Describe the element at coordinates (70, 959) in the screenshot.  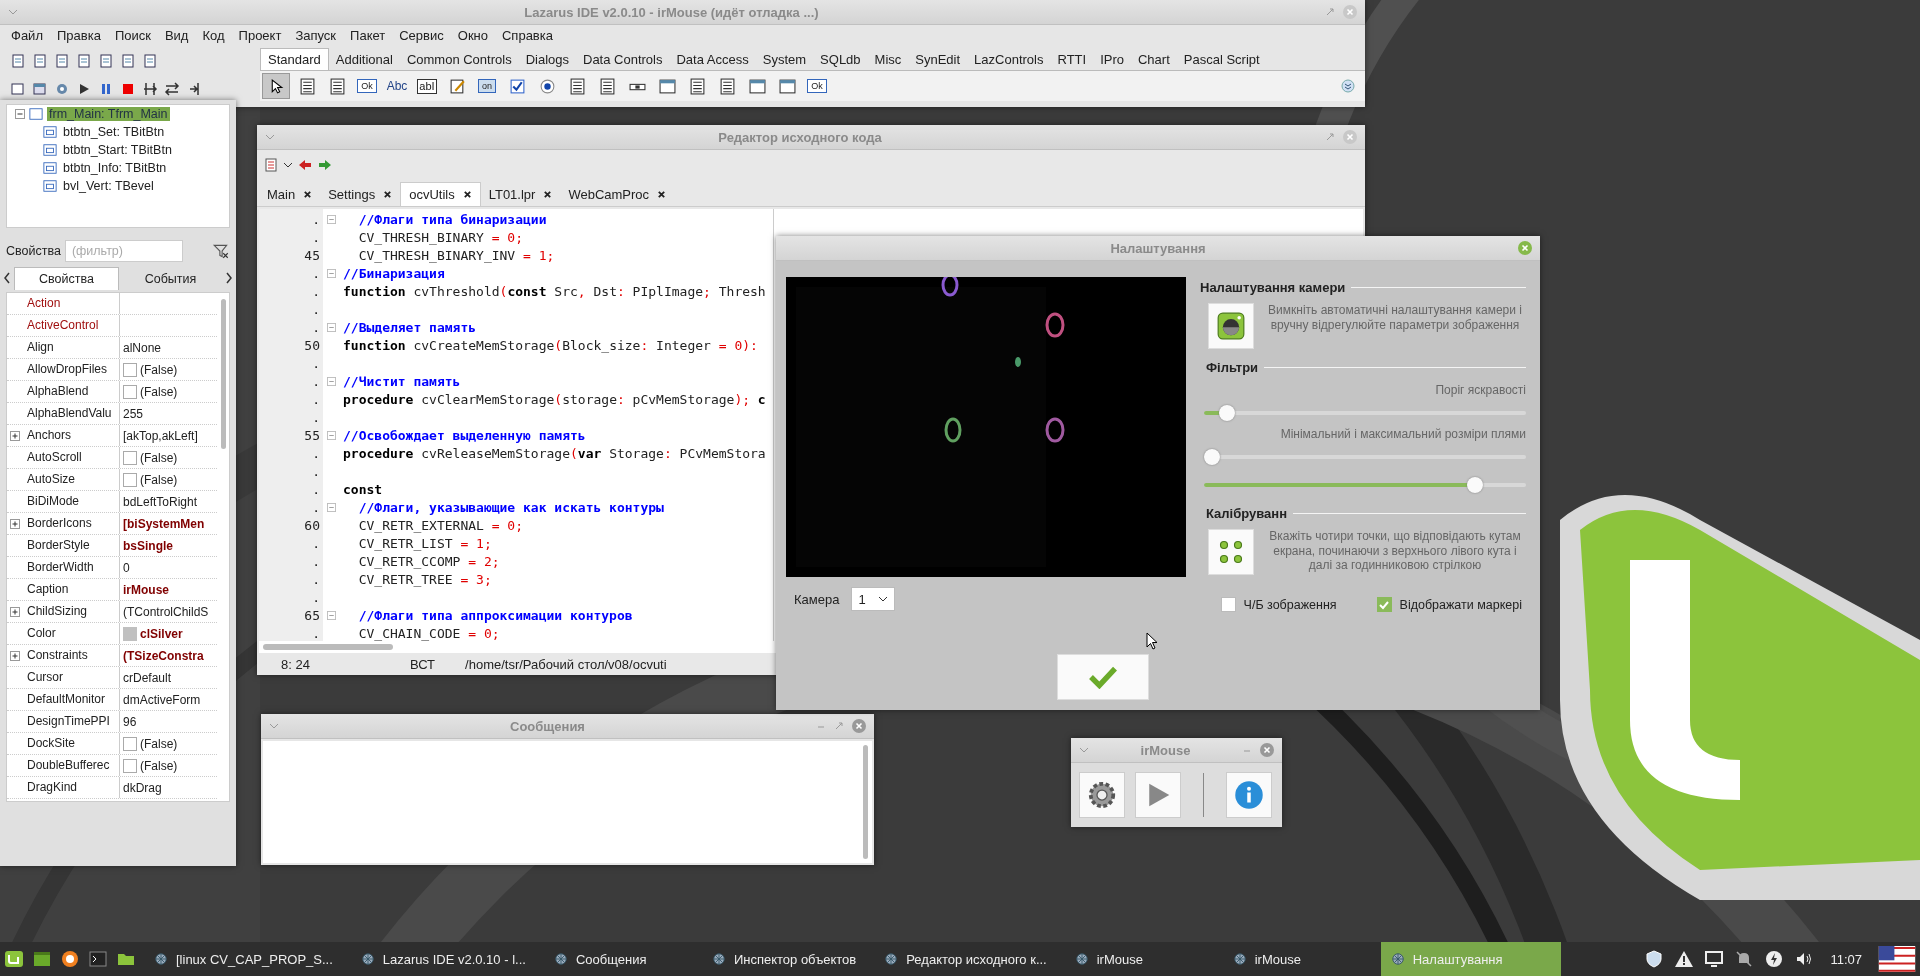
I see `browser-icon` at that location.